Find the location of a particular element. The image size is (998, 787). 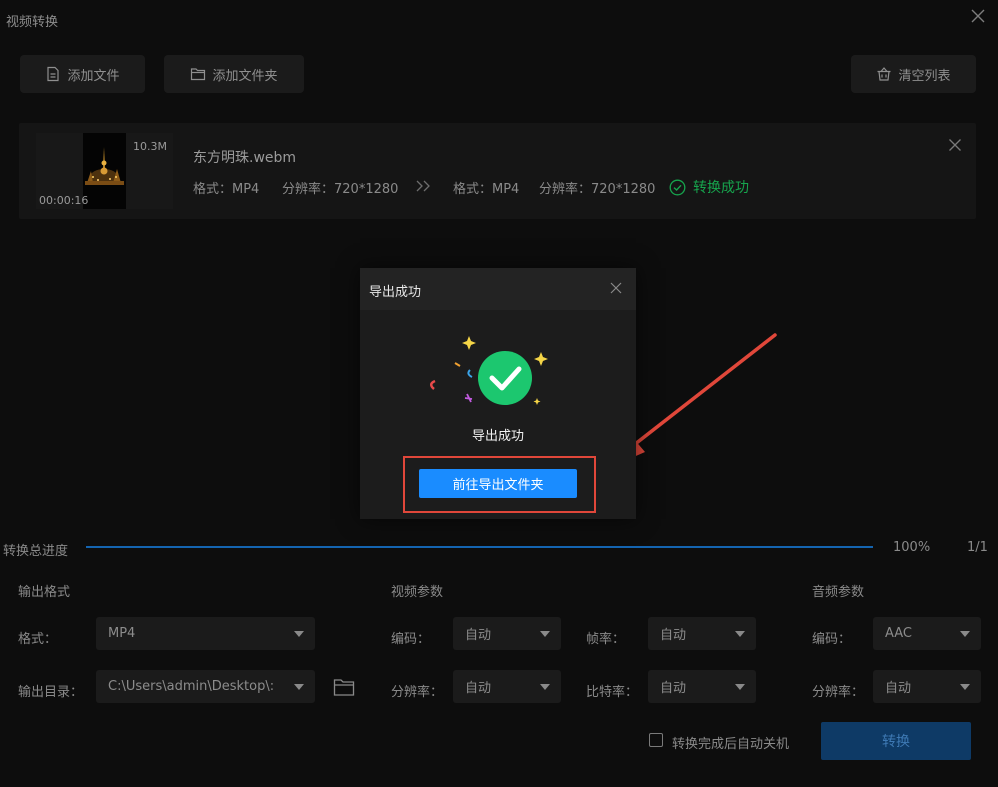

format-select-value: MP4 is located at coordinates (122, 633).